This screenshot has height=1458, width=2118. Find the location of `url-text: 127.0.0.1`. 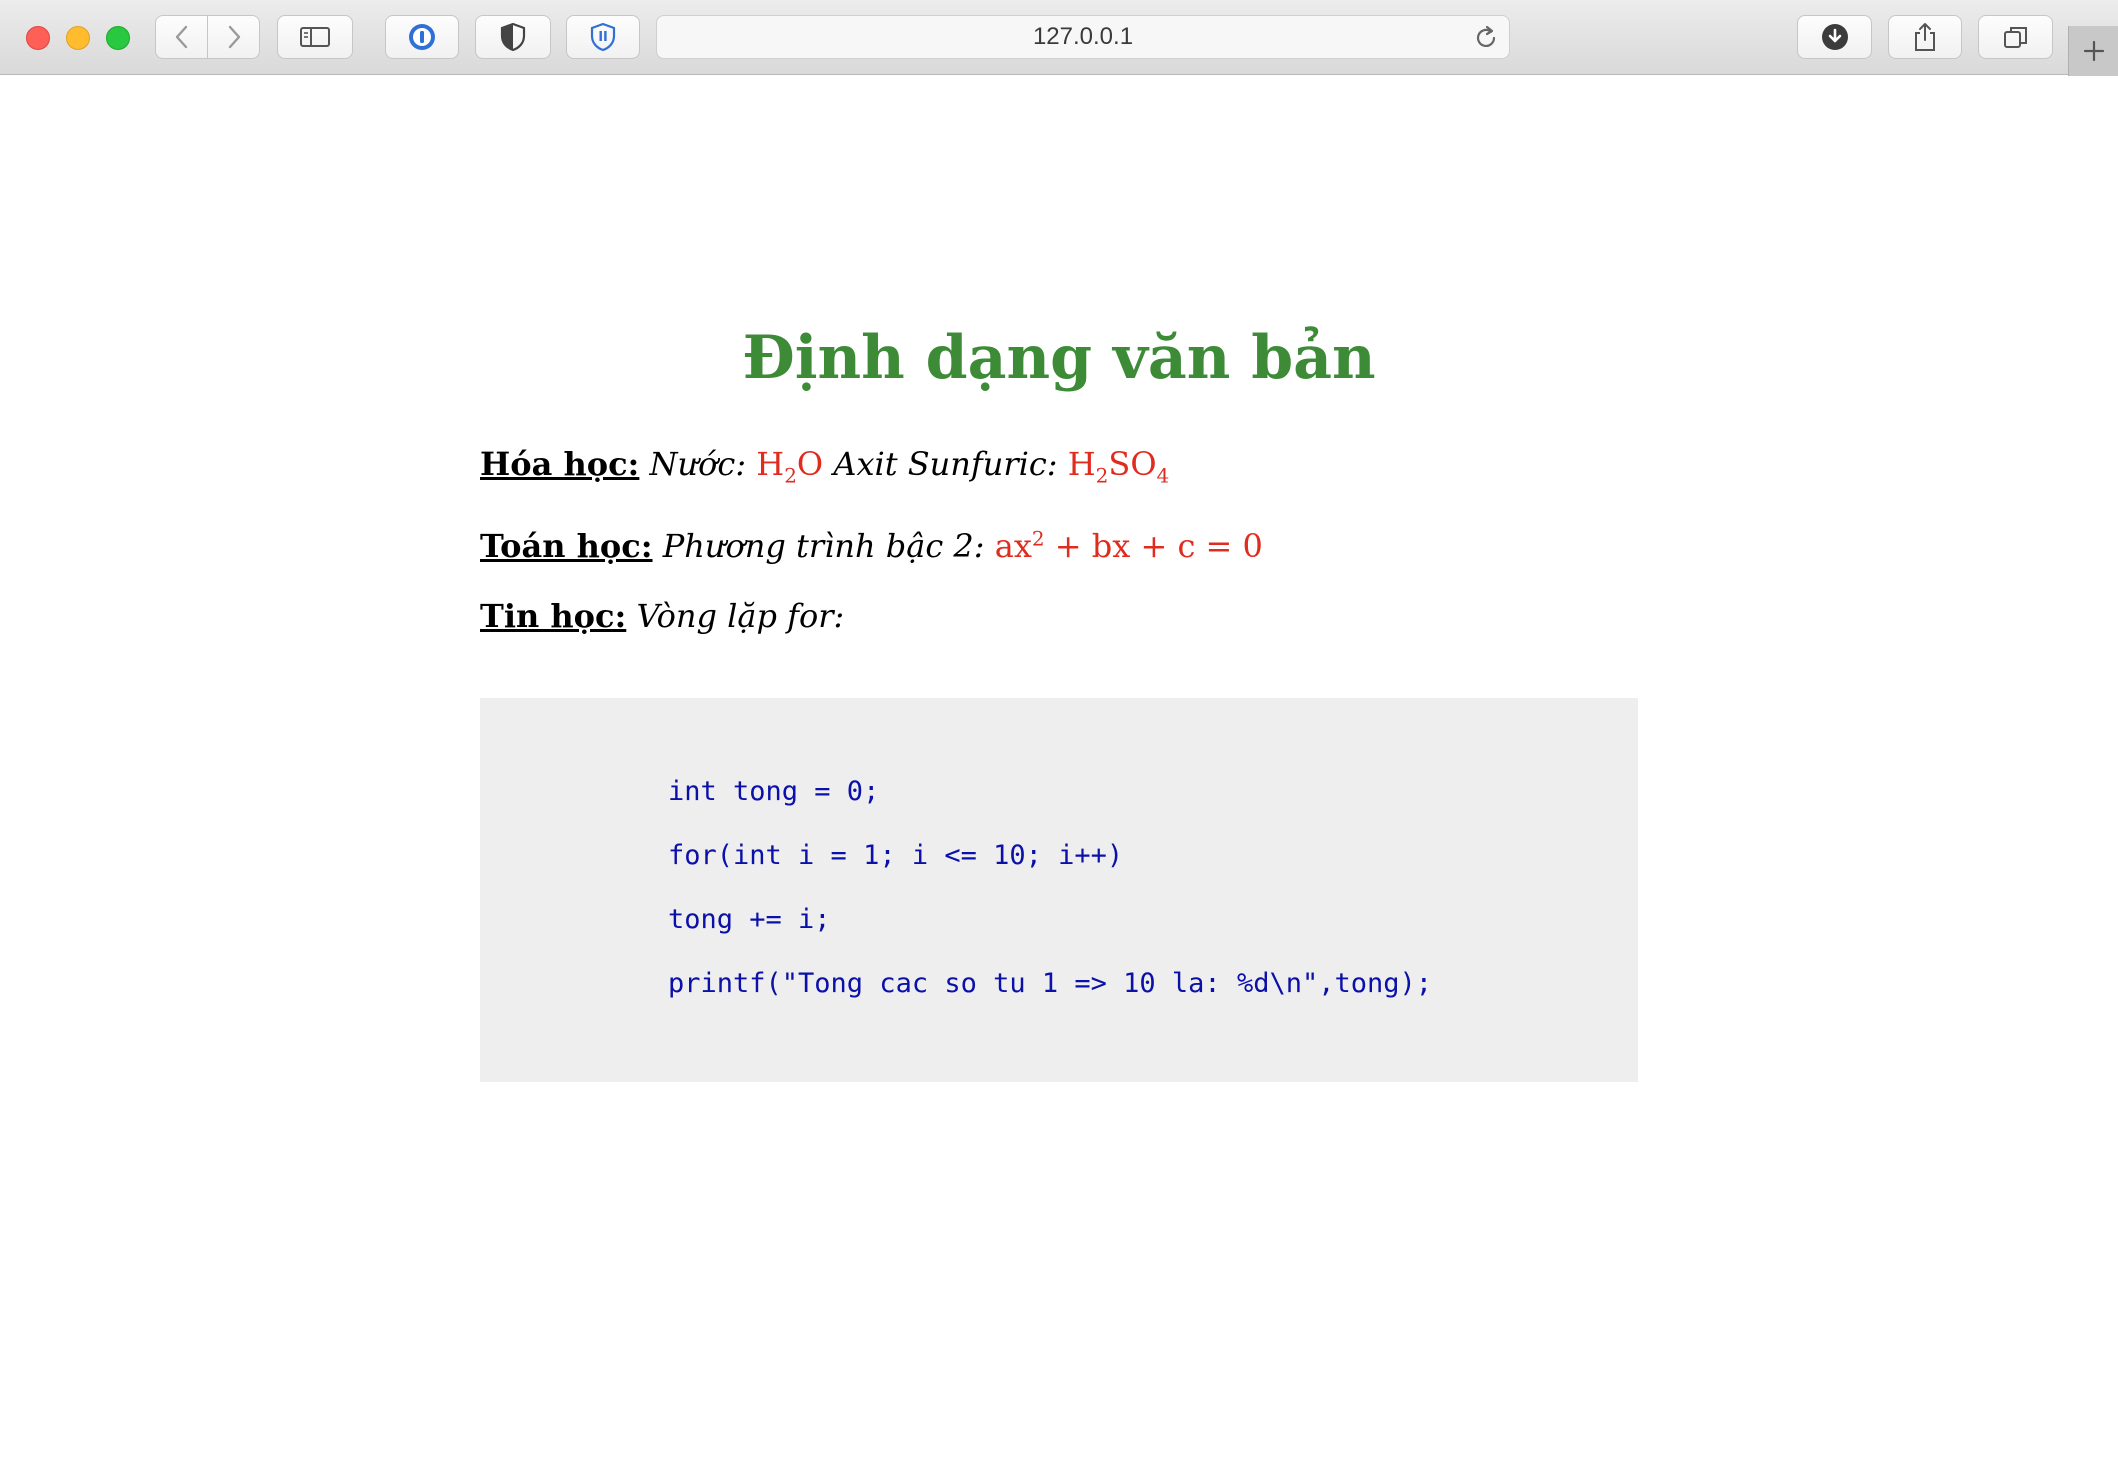

url-text: 127.0.0.1 is located at coordinates (1083, 36).